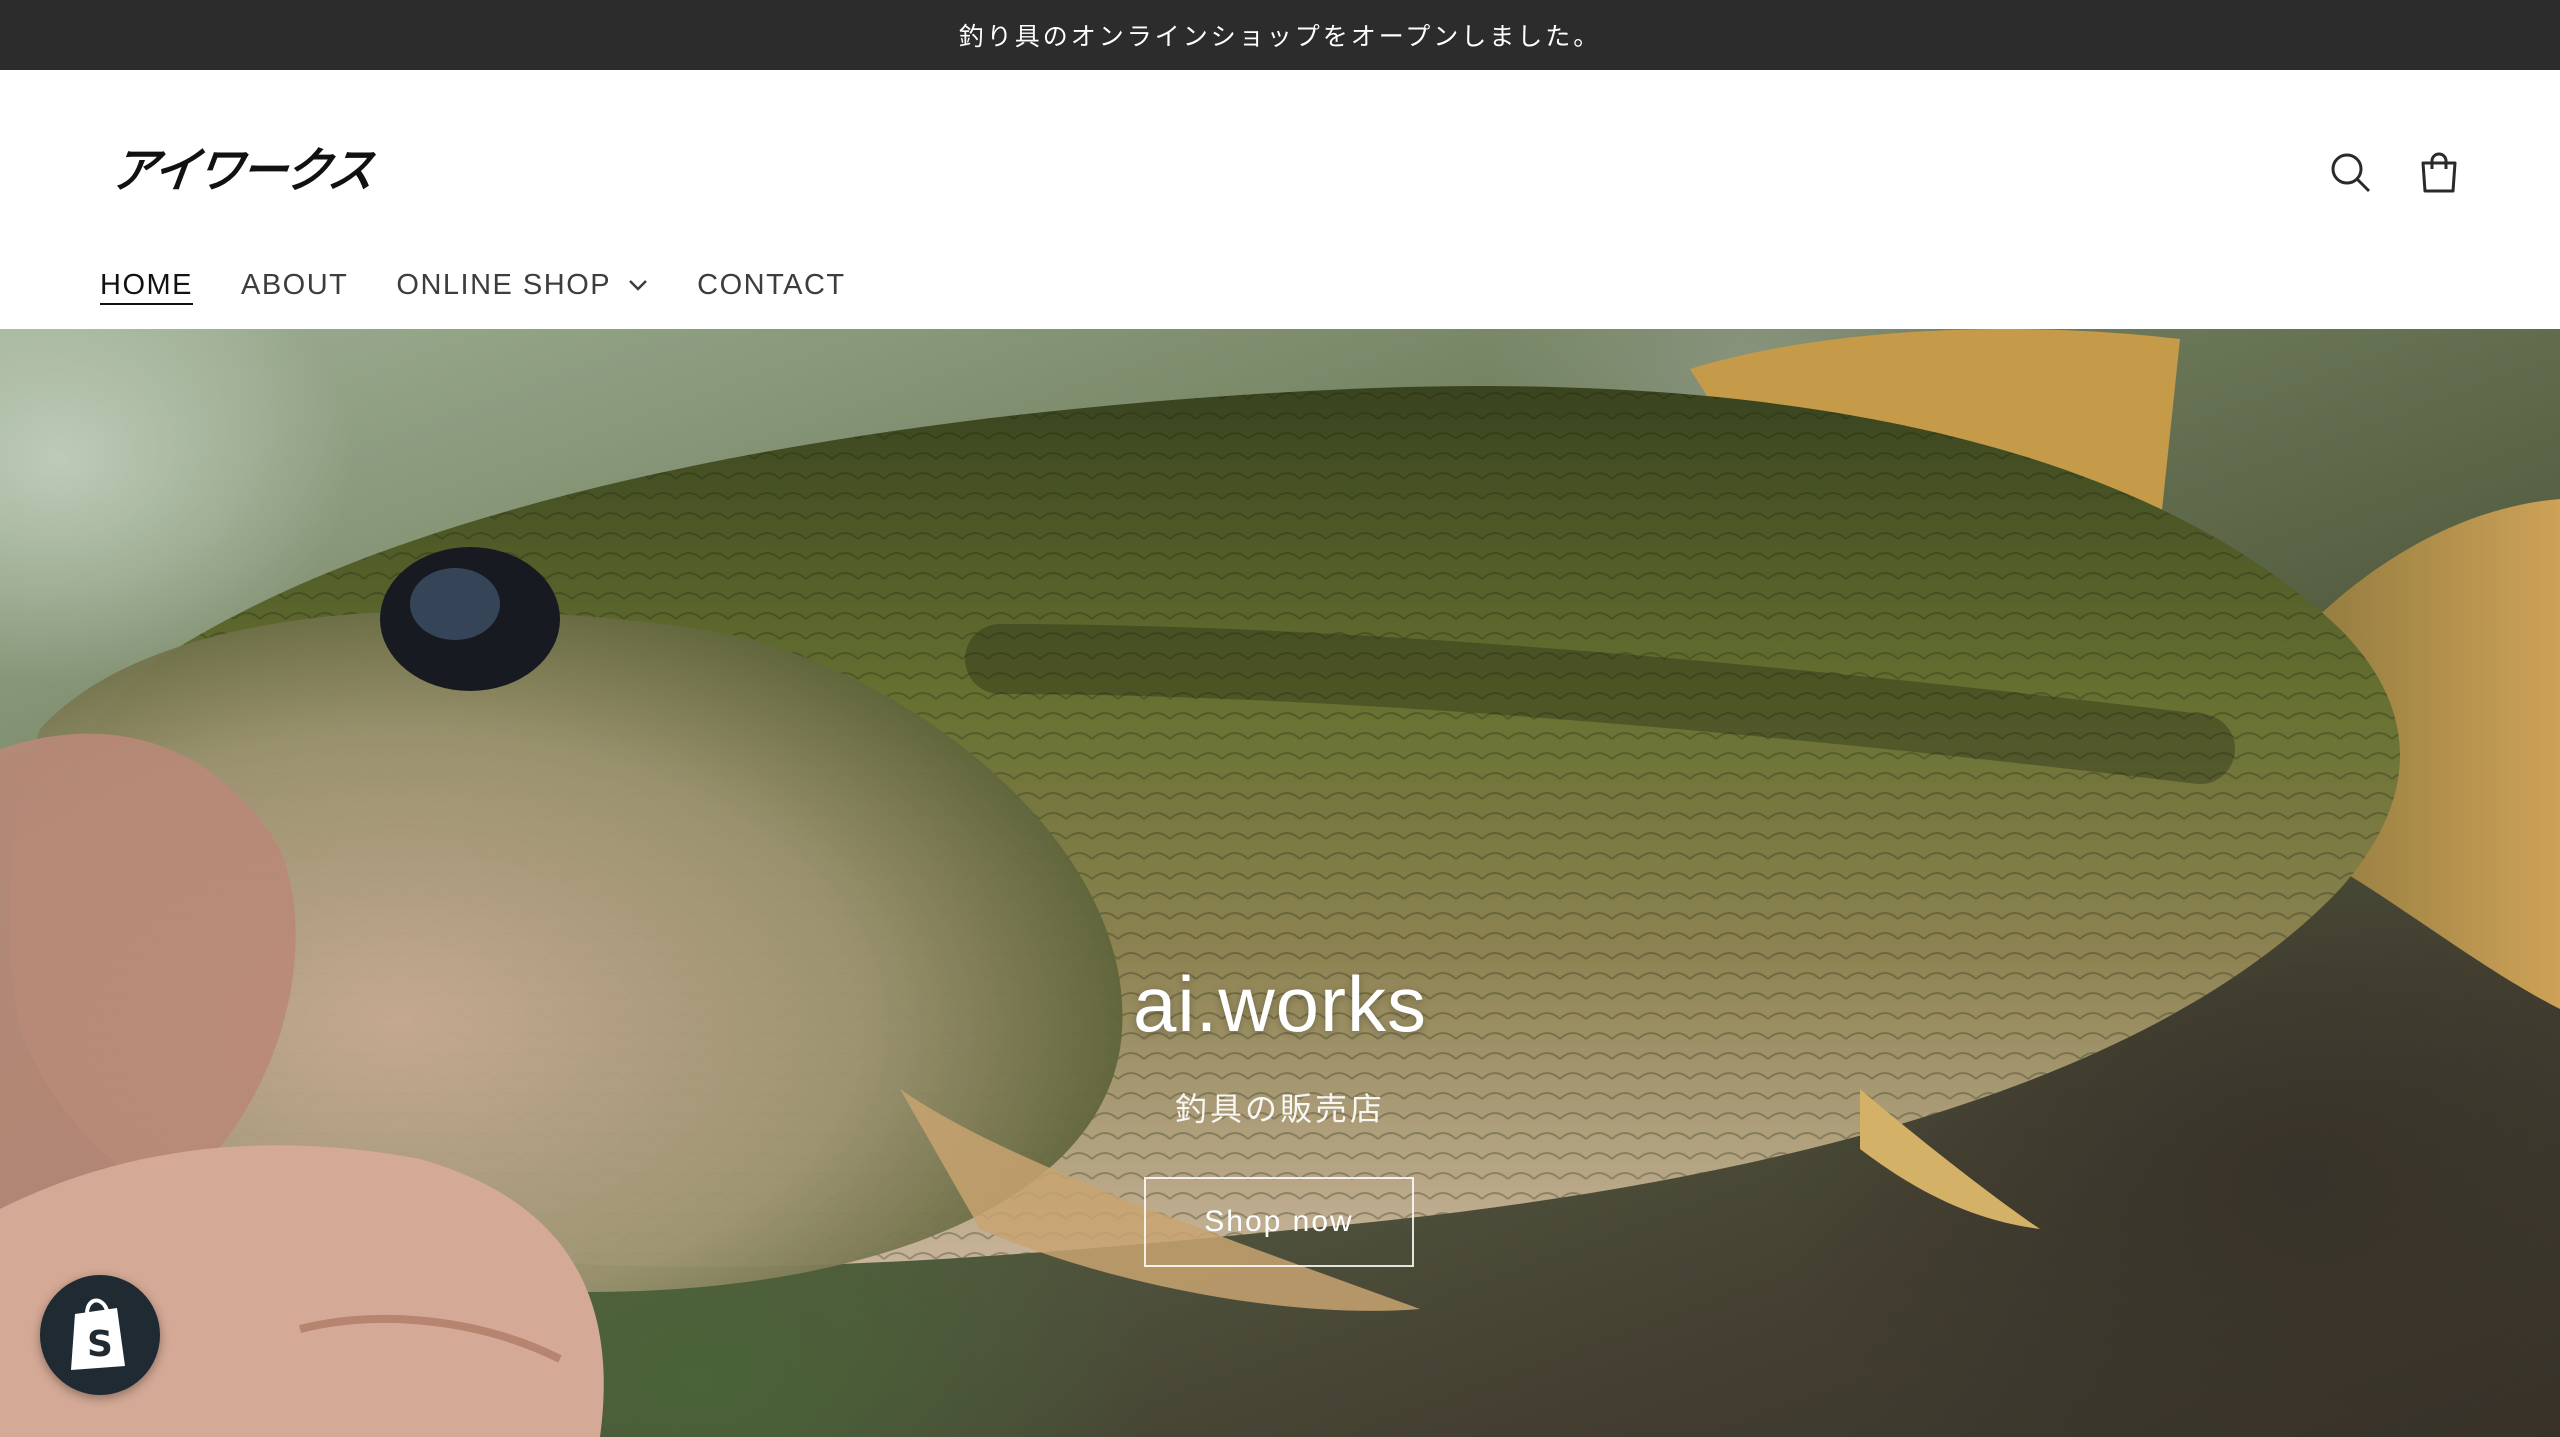  What do you see at coordinates (1279, 1109) in the screenshot?
I see `hero-subtitle: 釣具の販売店` at bounding box center [1279, 1109].